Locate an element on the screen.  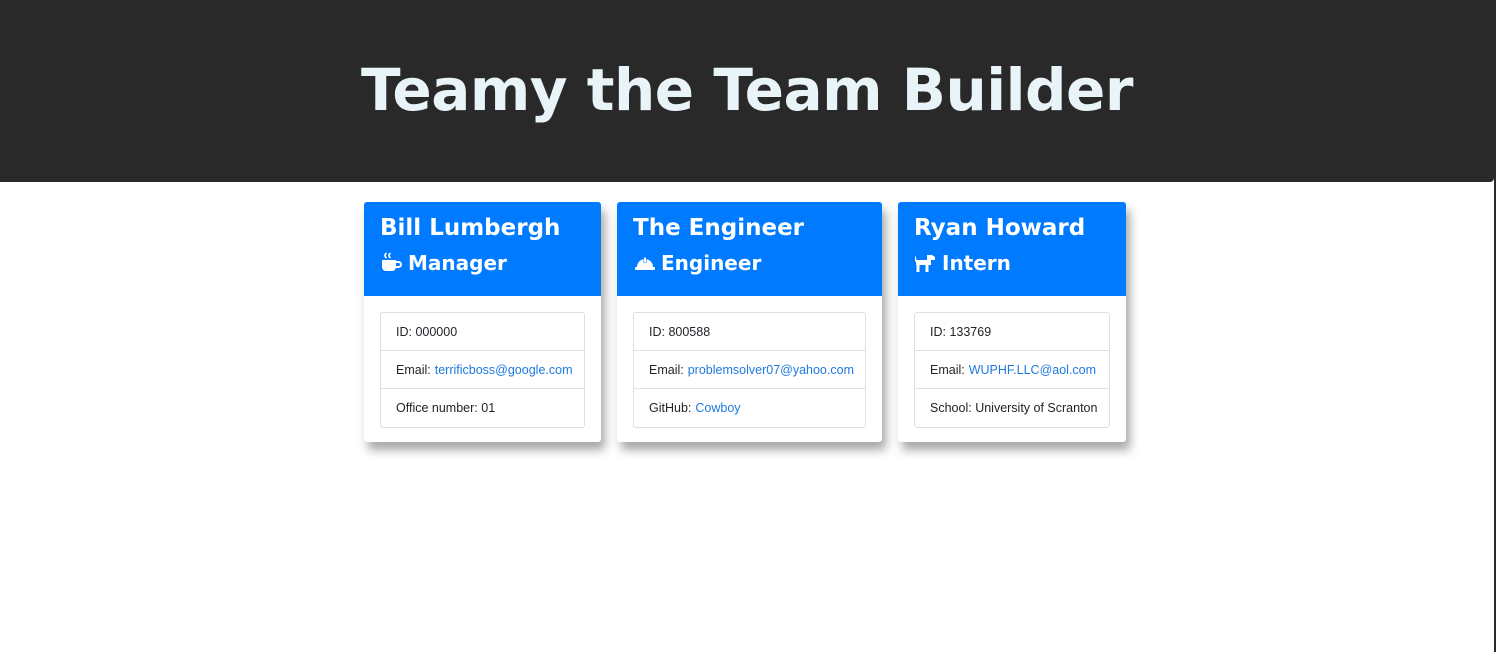
employee-role: Engineer is located at coordinates (749, 263).